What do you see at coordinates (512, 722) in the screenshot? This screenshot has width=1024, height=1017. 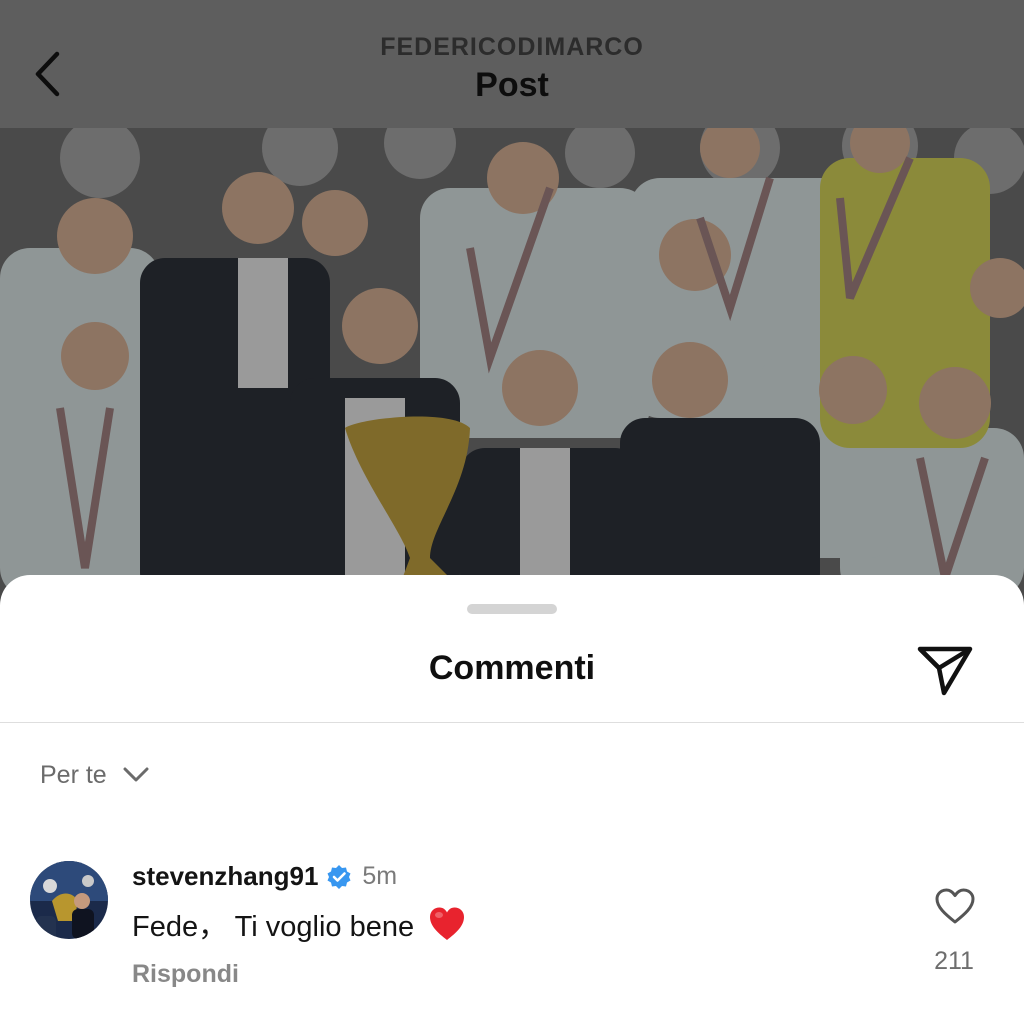 I see `divider` at bounding box center [512, 722].